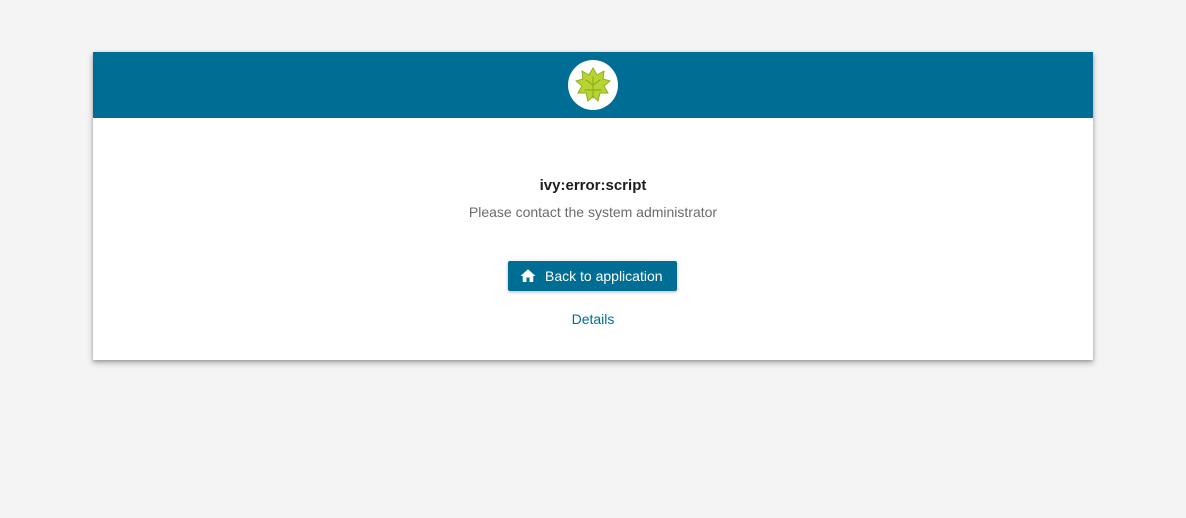 The height and width of the screenshot is (518, 1186). I want to click on details-link-wrapper: Details, so click(593, 319).